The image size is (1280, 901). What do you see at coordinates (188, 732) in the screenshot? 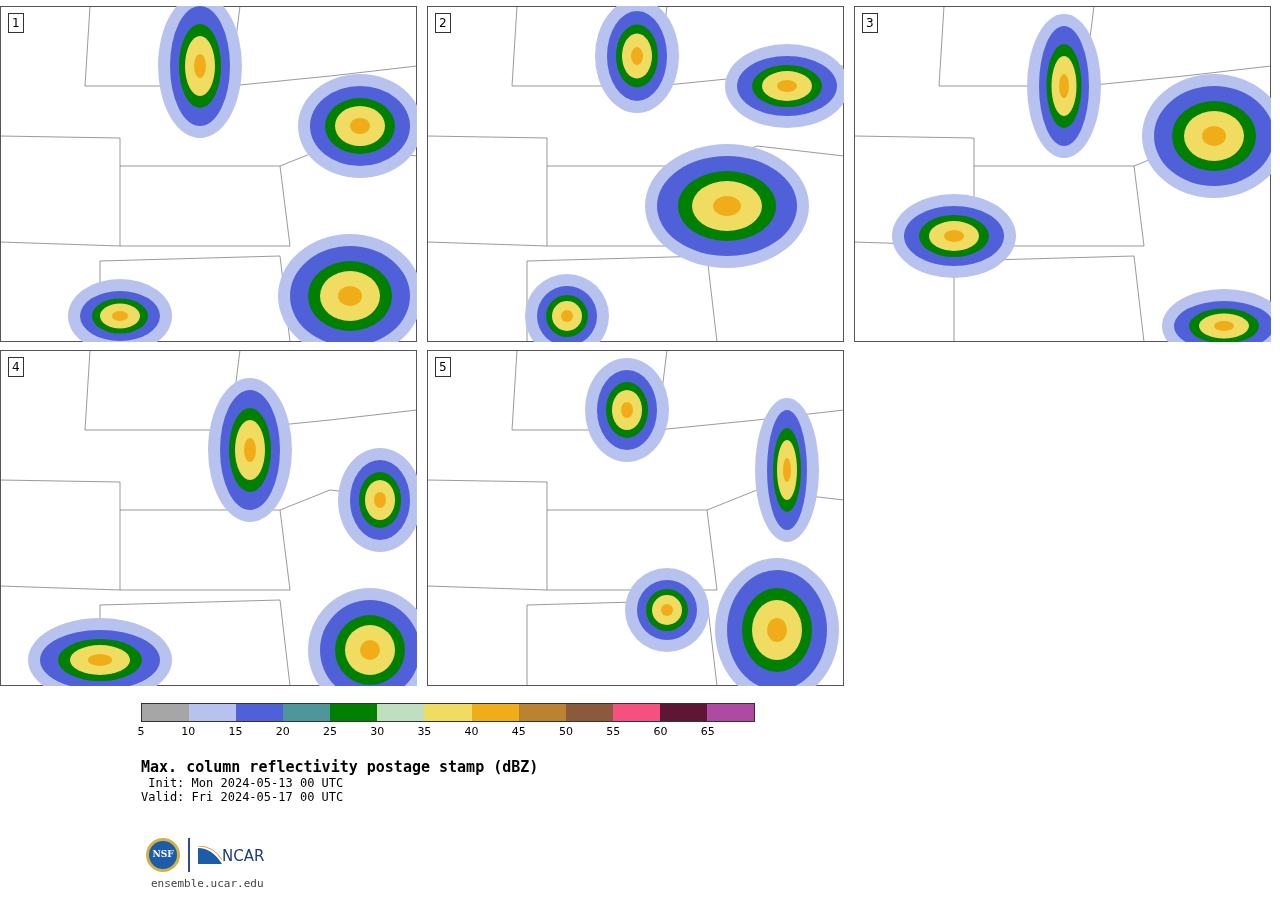
I see `scale-tick-label: 10` at bounding box center [188, 732].